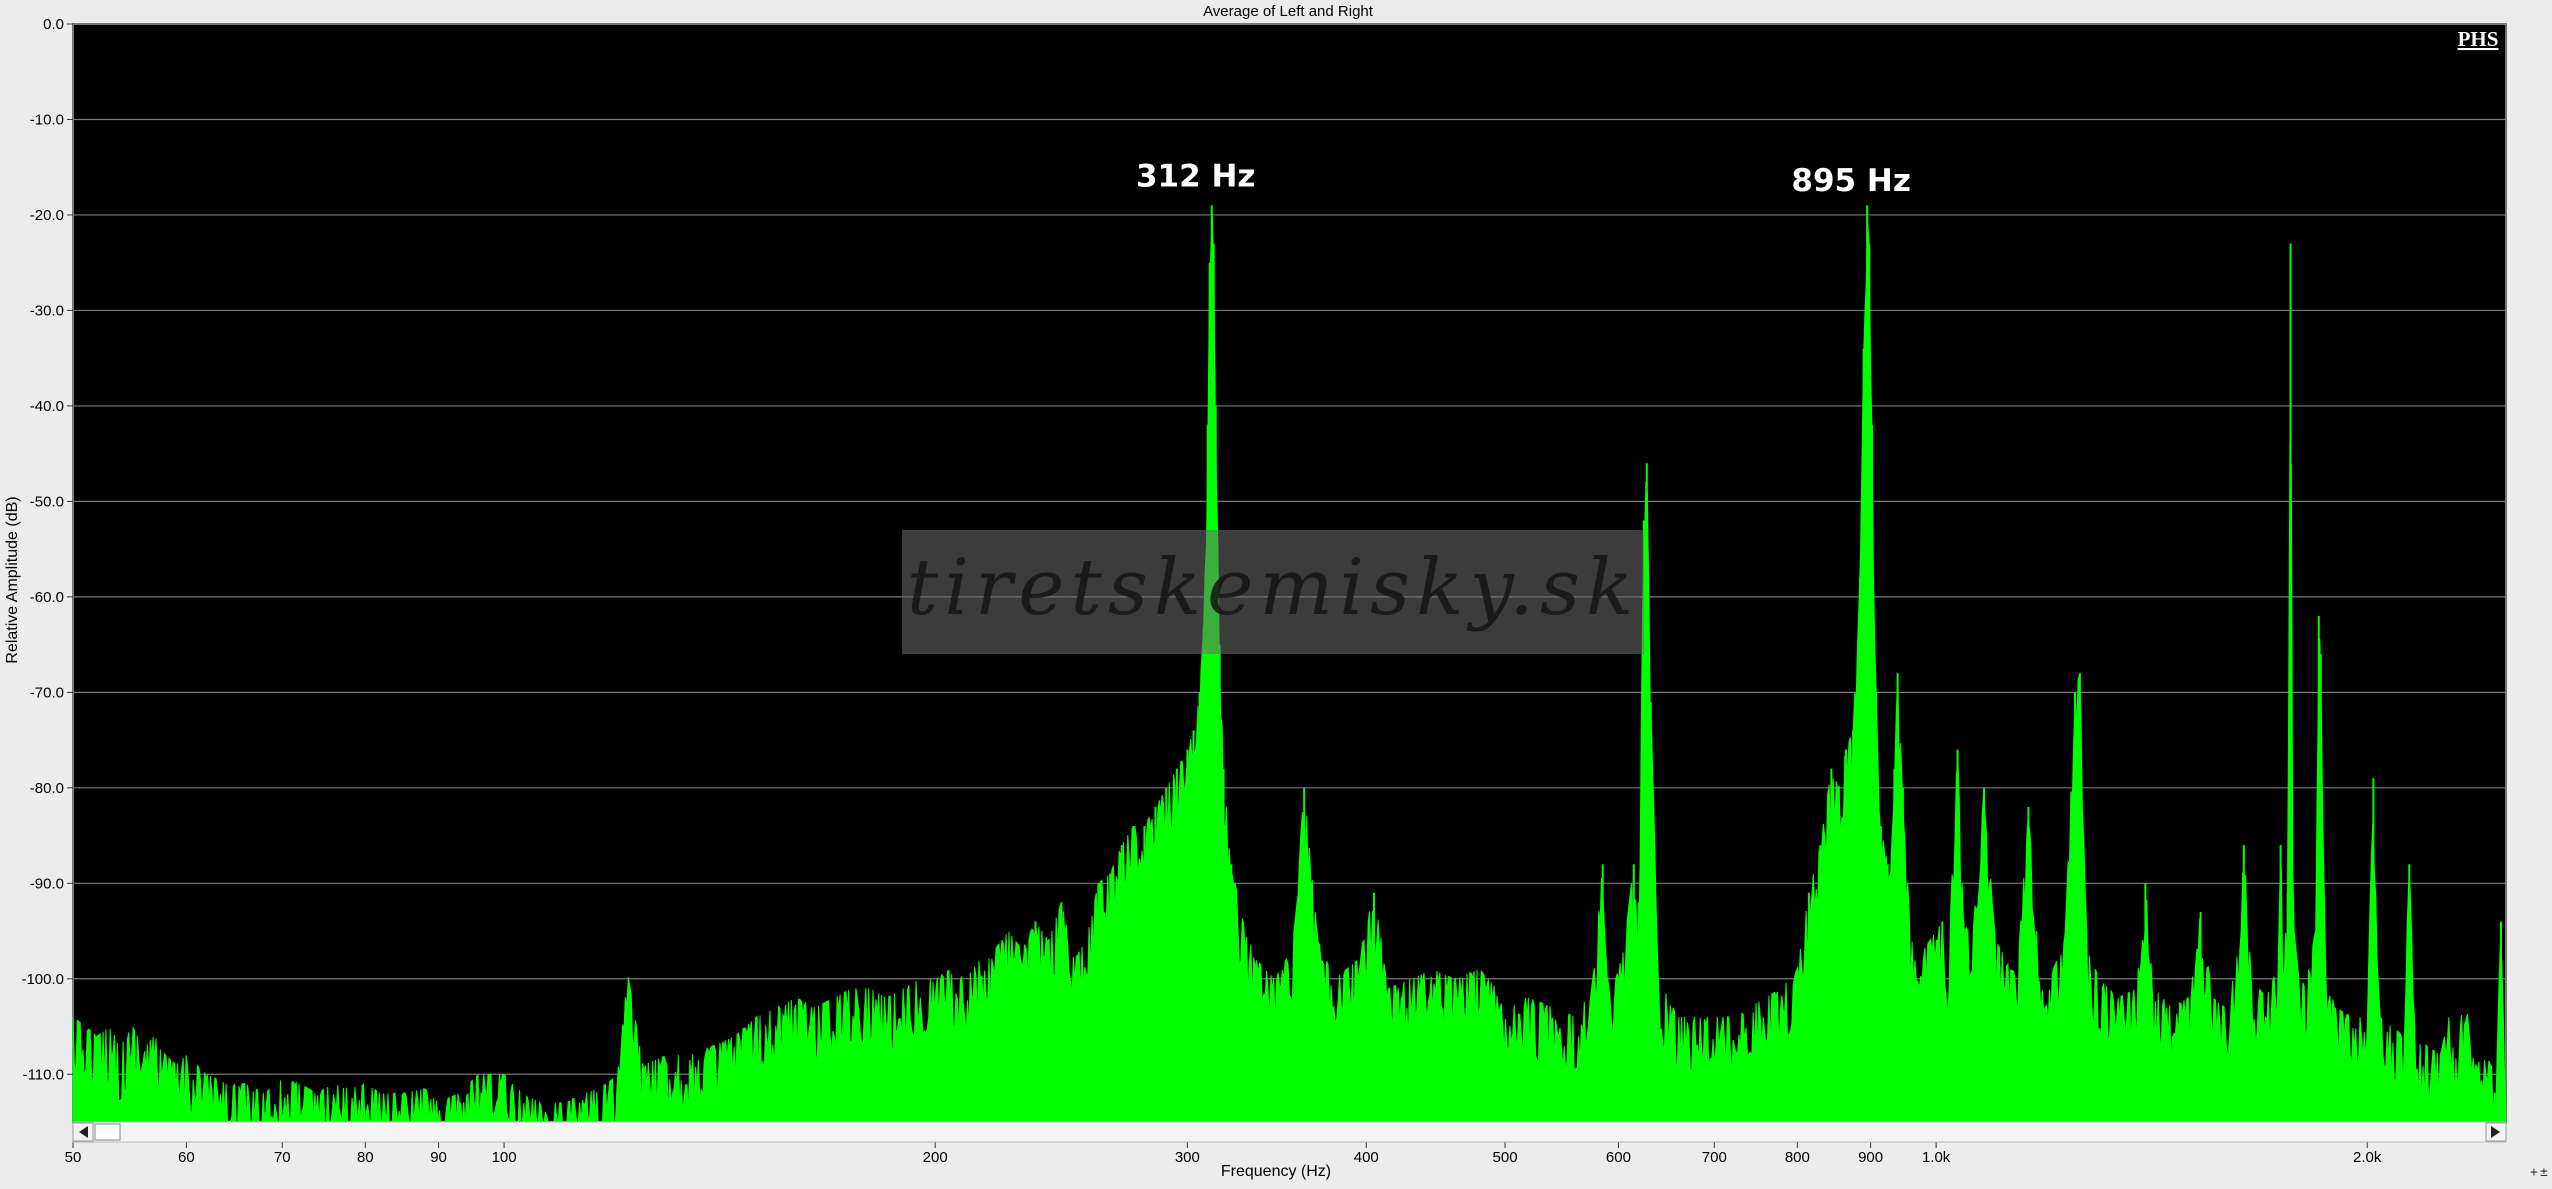  I want to click on peak-annotation: 895 Hz, so click(1851, 181).